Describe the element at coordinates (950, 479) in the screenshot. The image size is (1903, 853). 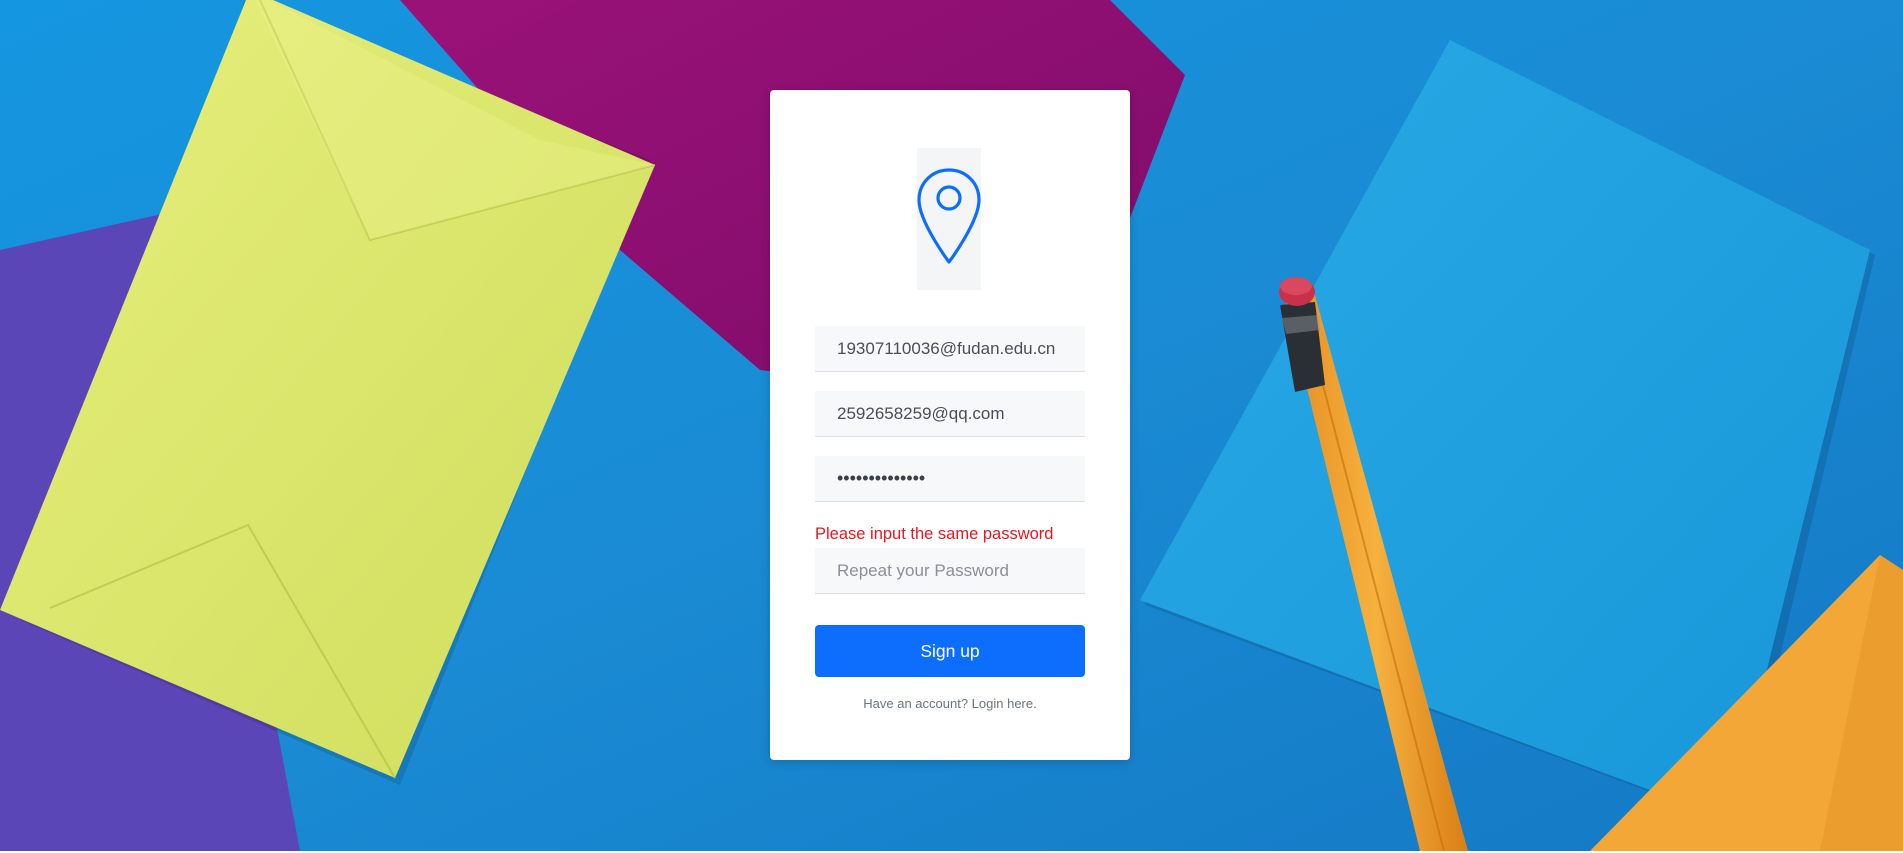
I see `password-field` at that location.